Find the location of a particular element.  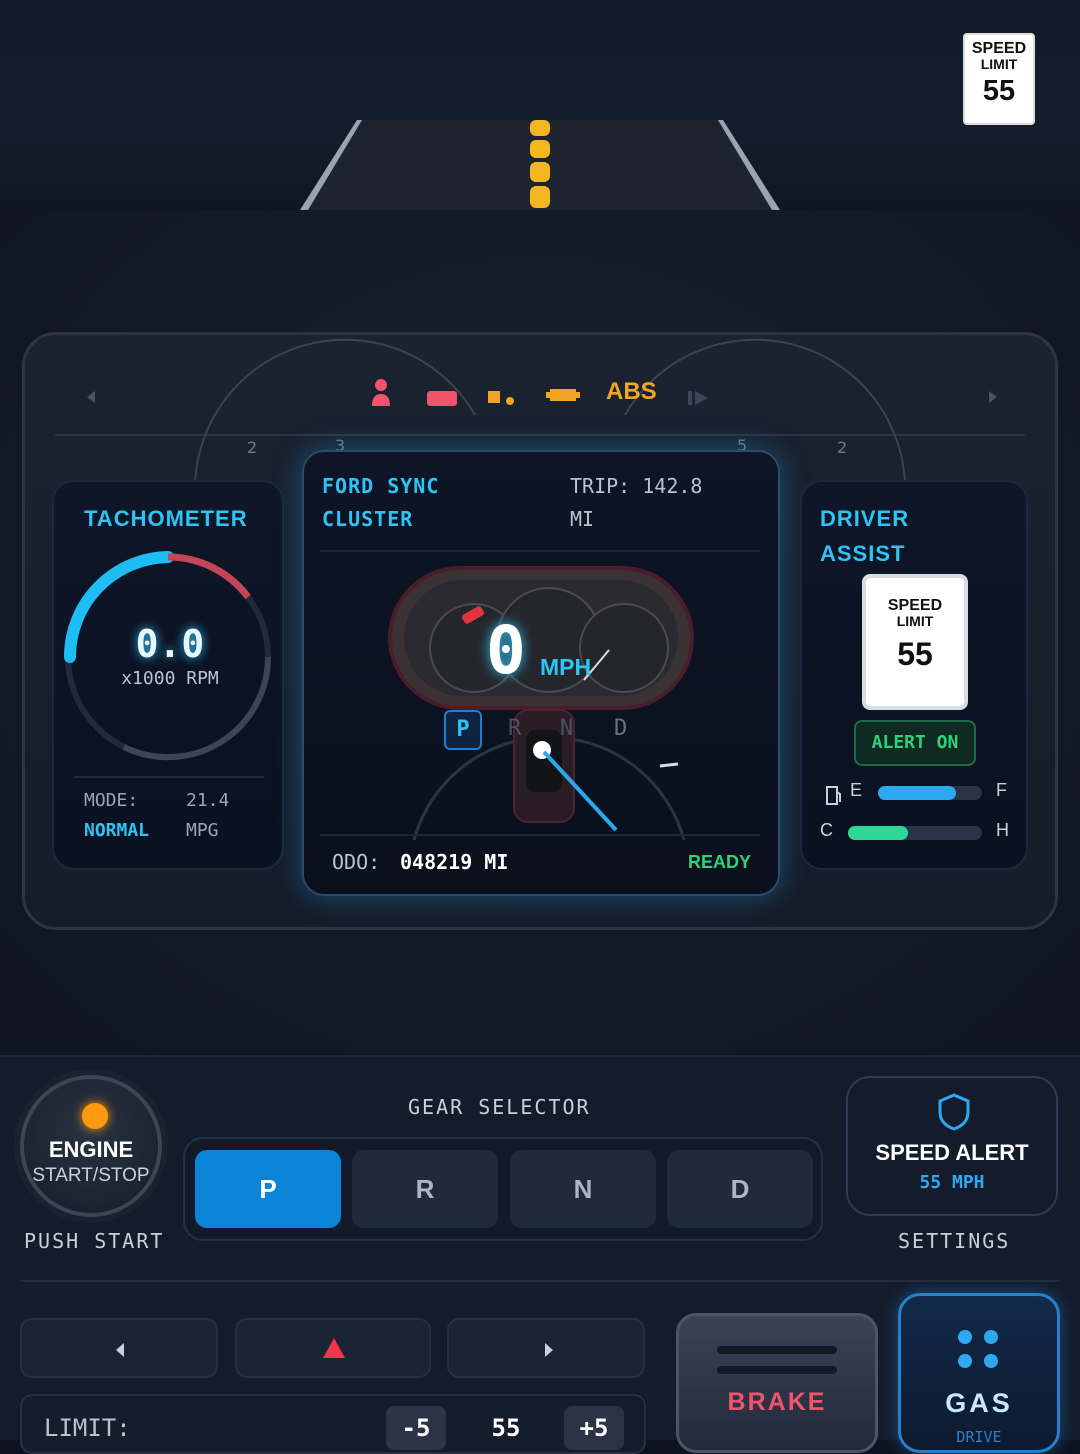

arrow-up-icon is located at coordinates (334, 1350).